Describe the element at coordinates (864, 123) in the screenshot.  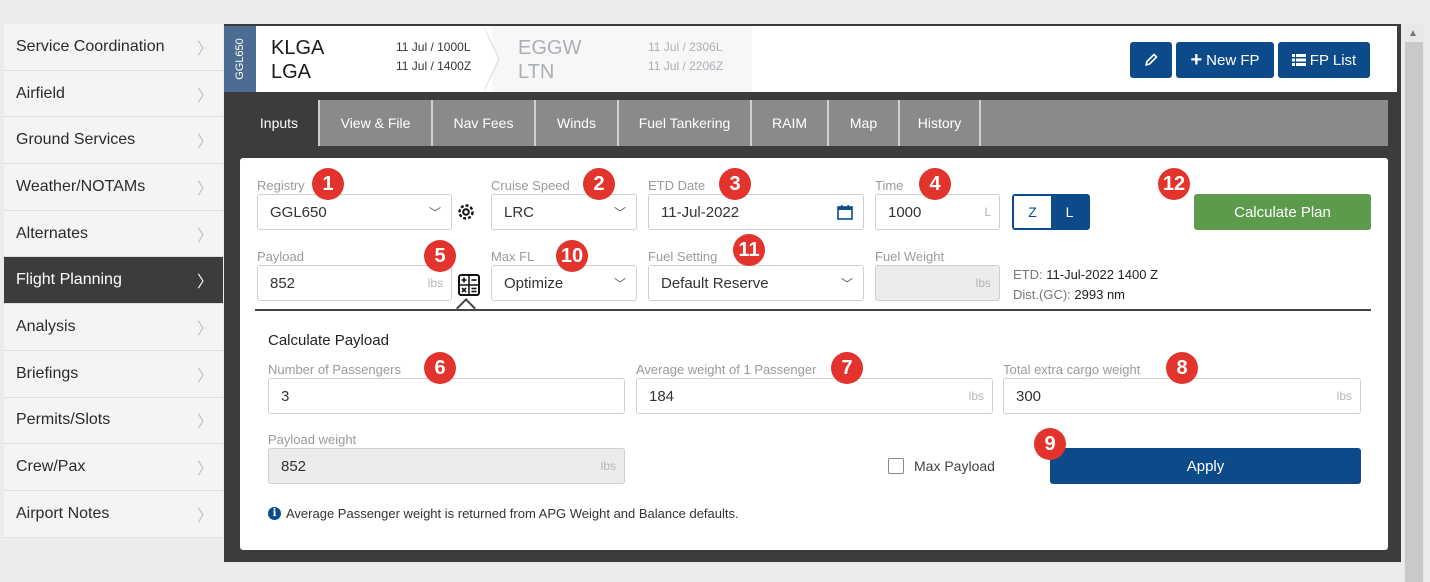
I see `tab-map: Map` at that location.